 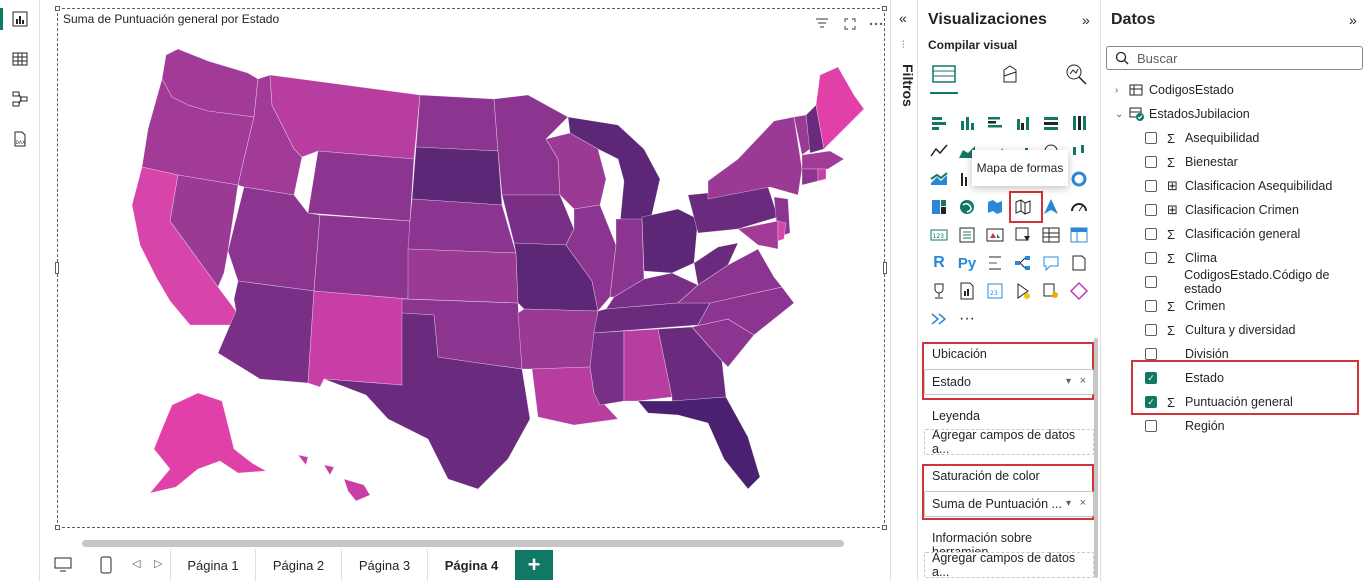 What do you see at coordinates (1202, 138) in the screenshot?
I see `field-row: Σ Asequibilidad` at bounding box center [1202, 138].